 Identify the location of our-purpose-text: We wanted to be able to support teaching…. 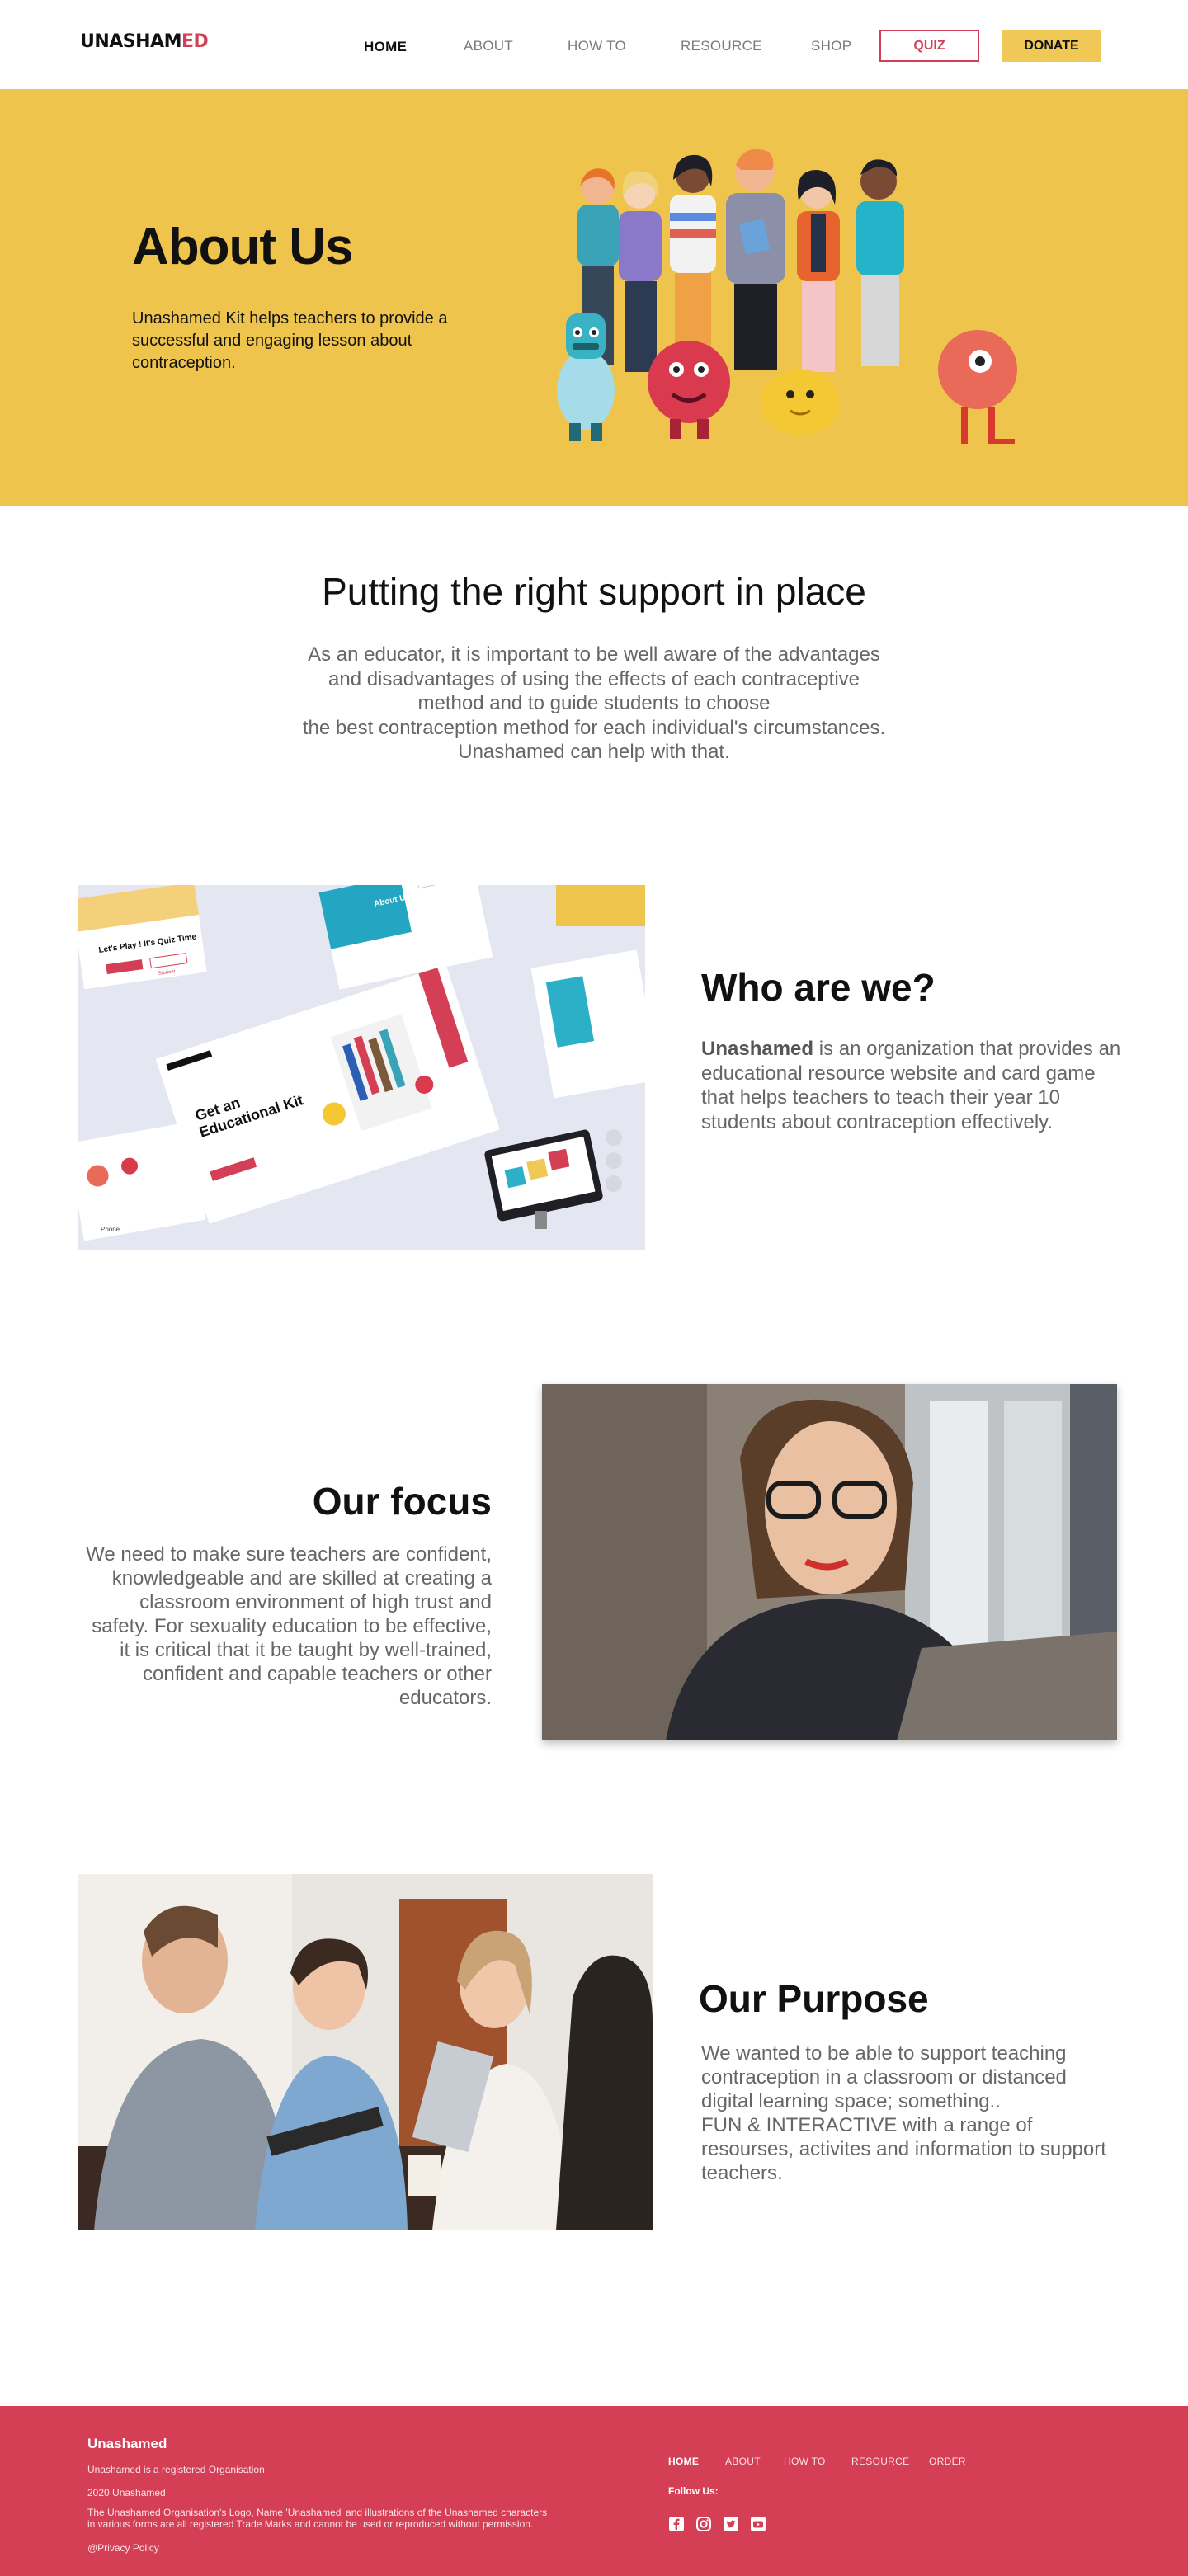
(903, 2113).